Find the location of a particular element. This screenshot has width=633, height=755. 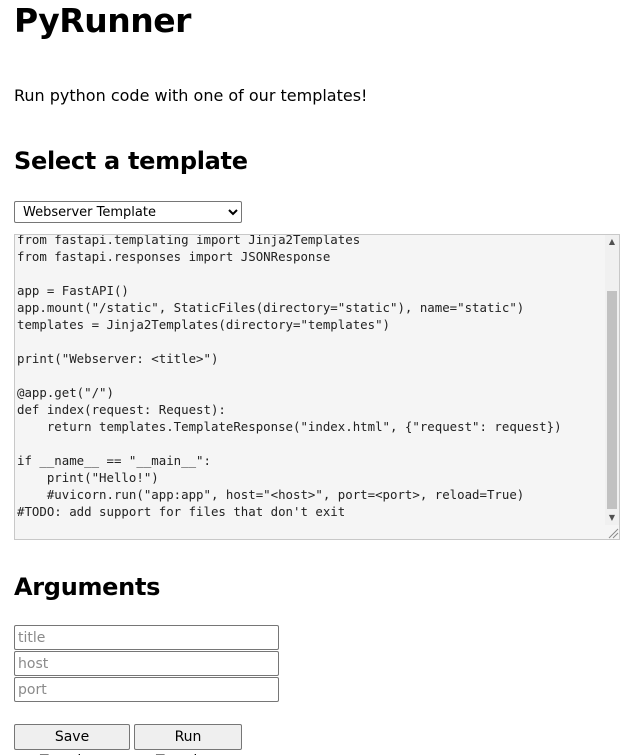

save-template-button: Save Template is located at coordinates (72, 739).